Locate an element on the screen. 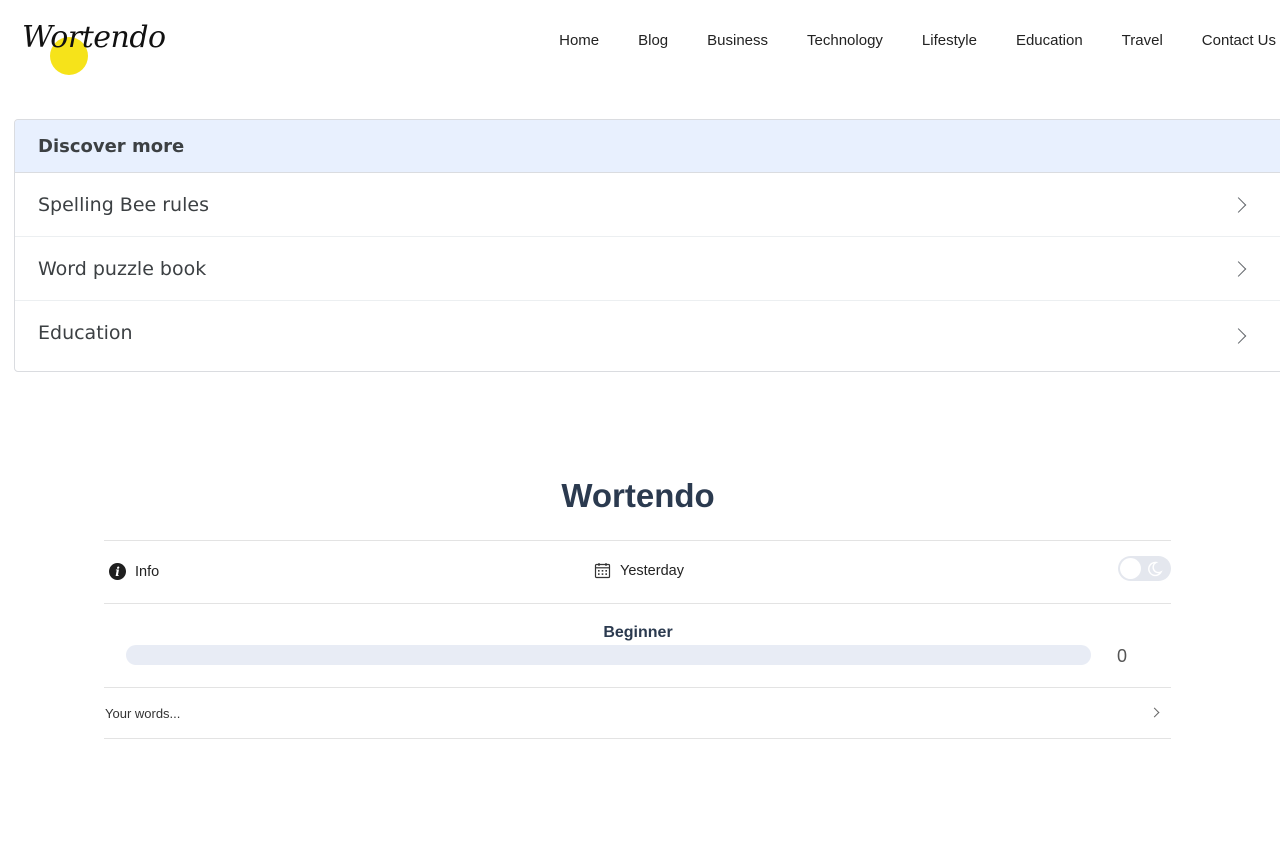  nav-lifestyle: Lifestyle is located at coordinates (949, 40).